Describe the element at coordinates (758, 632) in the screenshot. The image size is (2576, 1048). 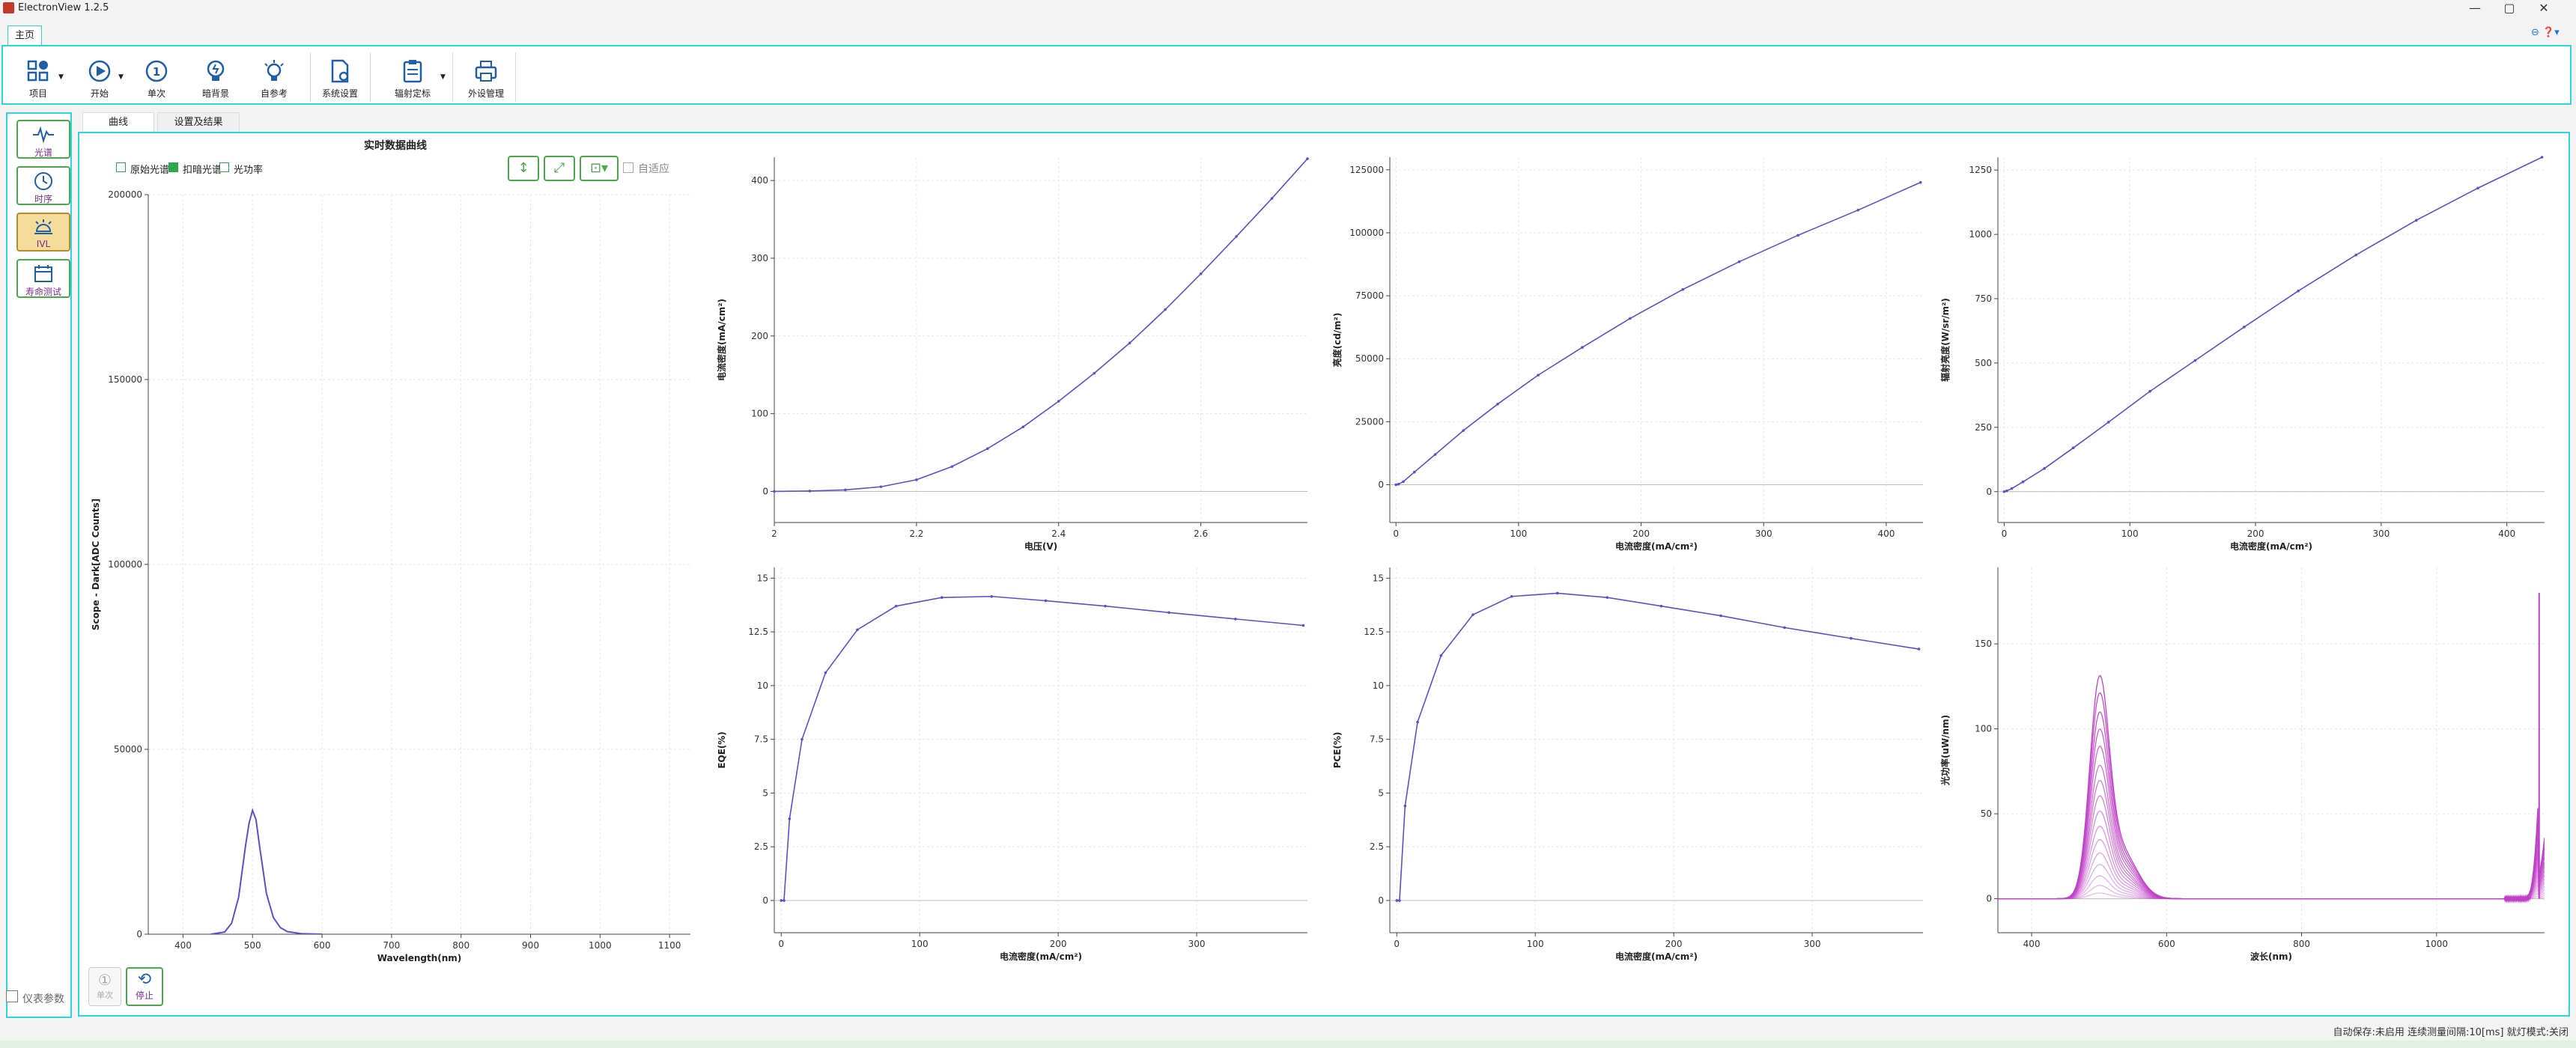
I see `y-tick-label: 12.5` at that location.